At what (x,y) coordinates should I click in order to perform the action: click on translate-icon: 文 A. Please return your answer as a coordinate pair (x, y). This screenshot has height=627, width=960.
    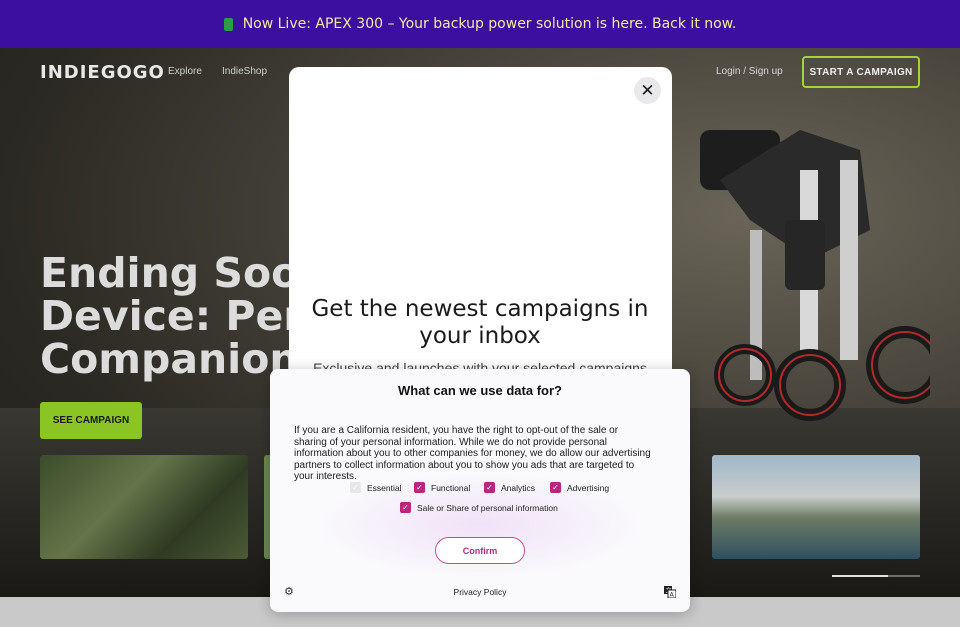
    Looking at the image, I should click on (670, 592).